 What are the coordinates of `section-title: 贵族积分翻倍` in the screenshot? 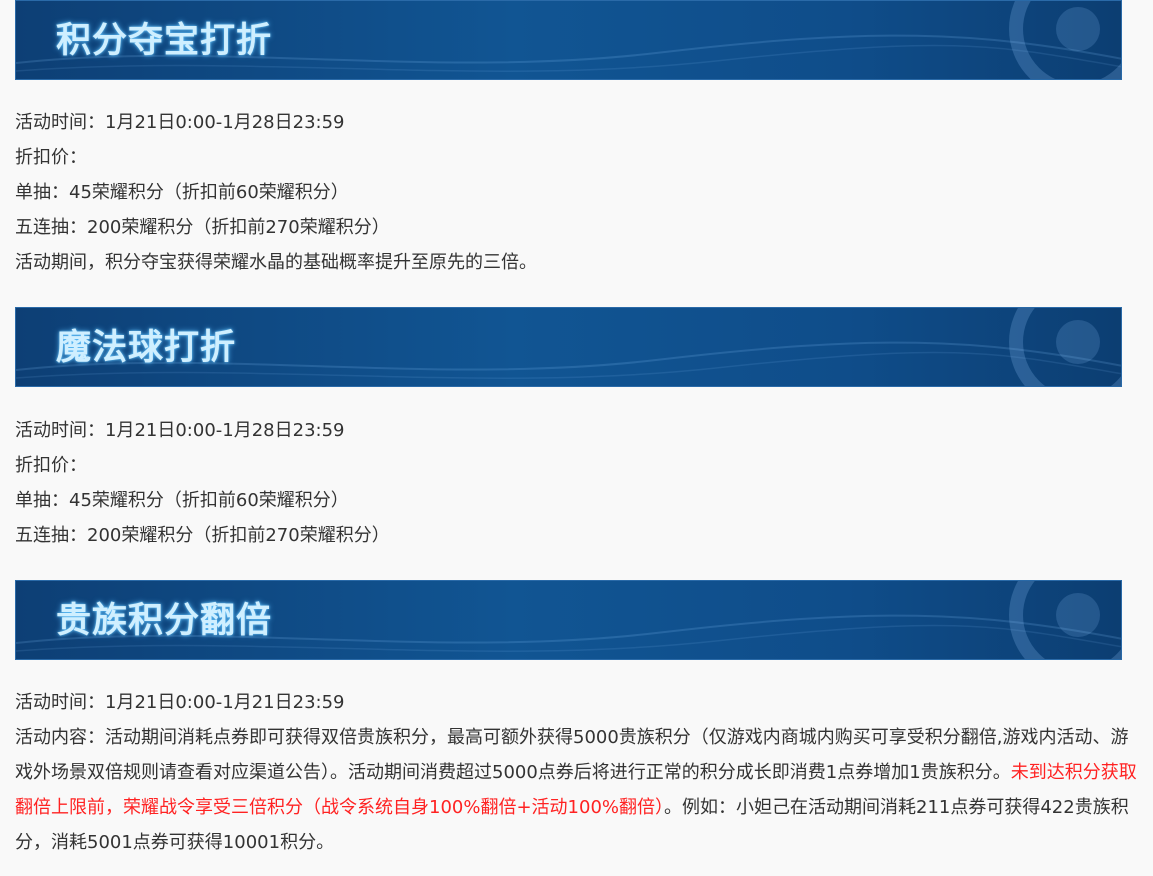 It's located at (164, 621).